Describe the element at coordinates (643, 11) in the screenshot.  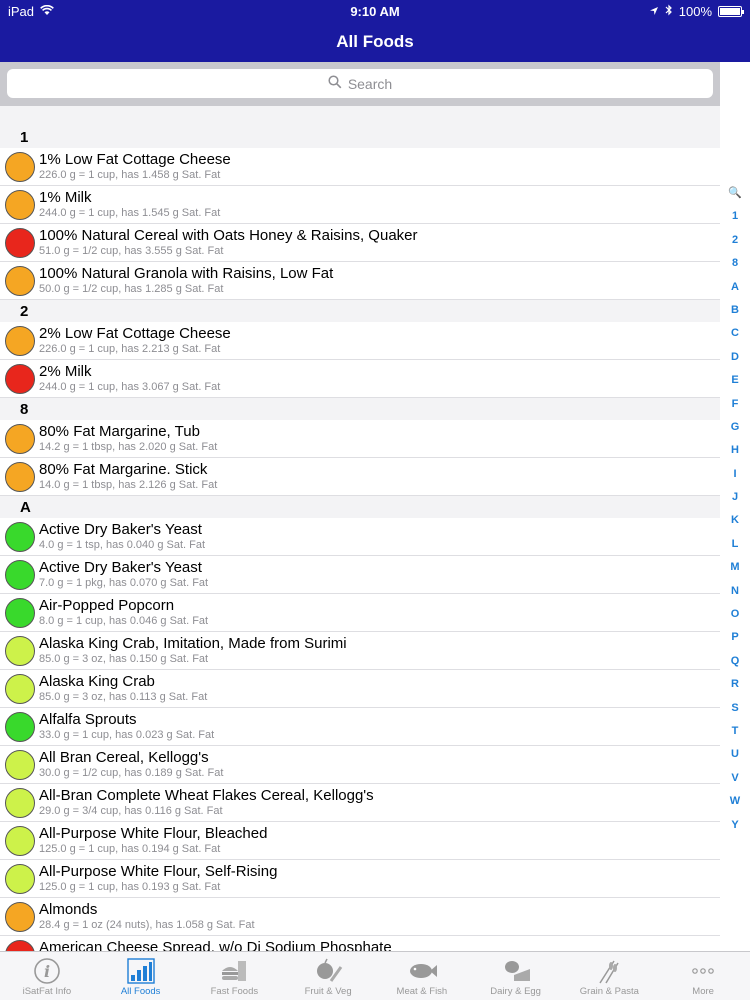
I see `status-right: 100%` at that location.